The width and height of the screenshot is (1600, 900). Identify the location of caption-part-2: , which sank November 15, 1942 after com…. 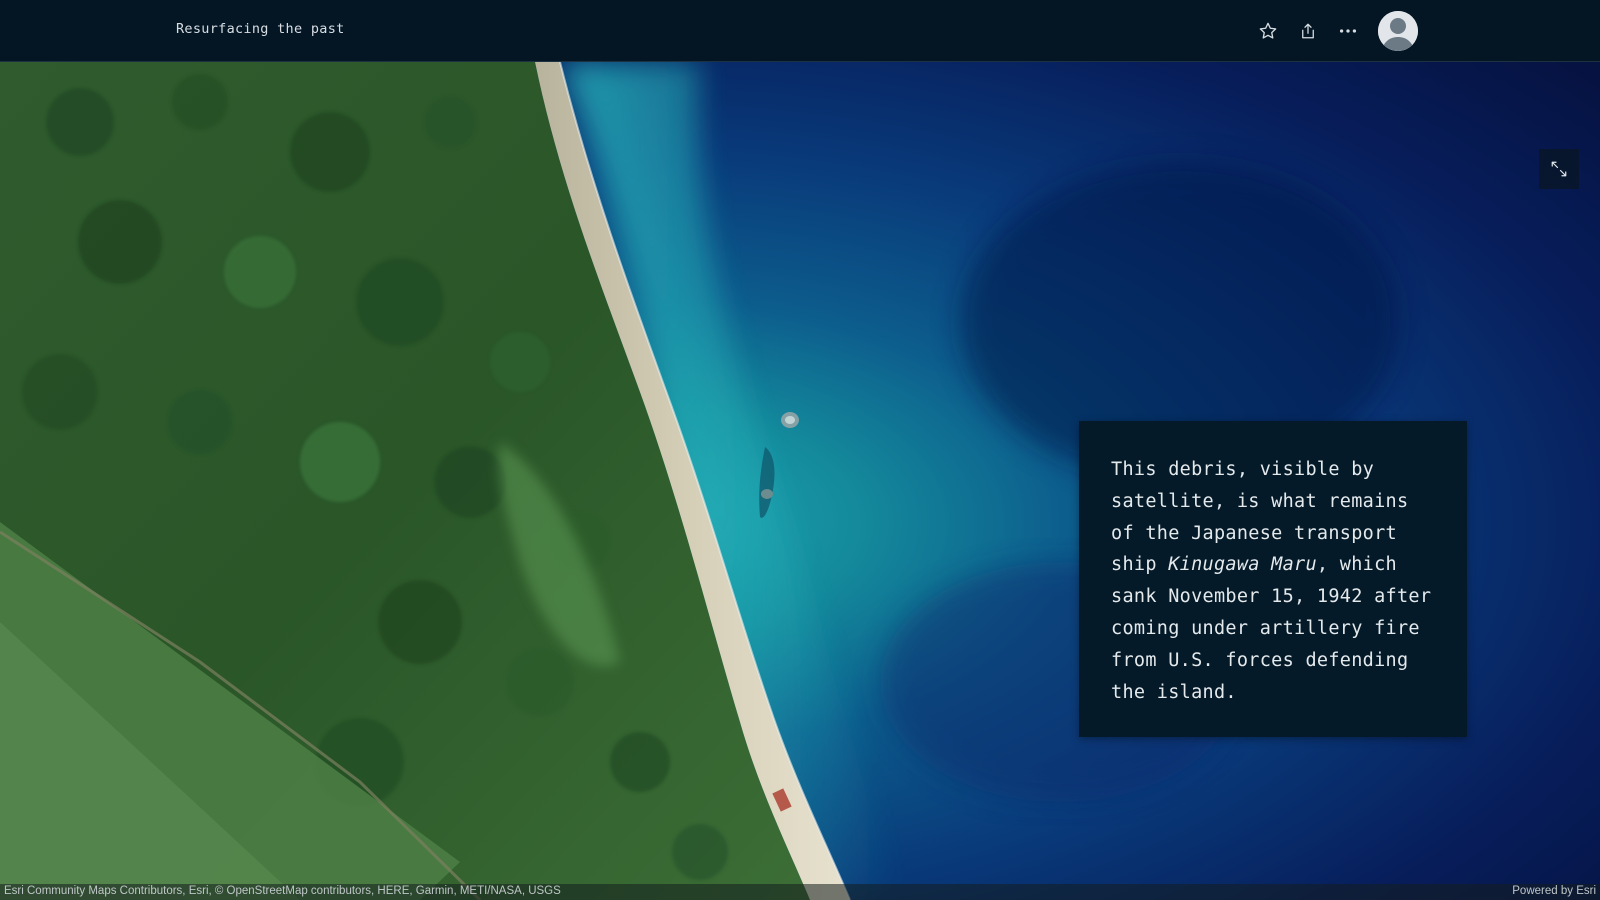
(1271, 628).